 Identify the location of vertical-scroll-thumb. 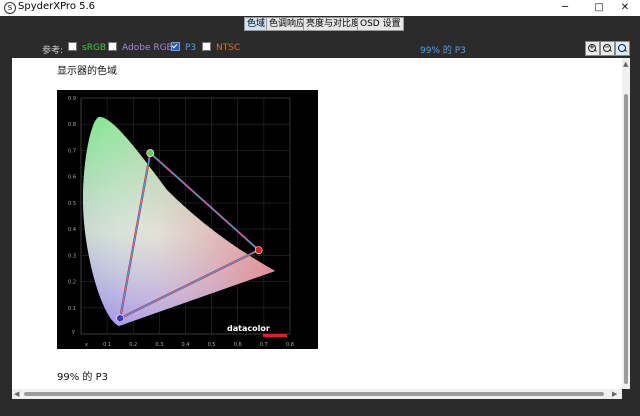
(626, 239).